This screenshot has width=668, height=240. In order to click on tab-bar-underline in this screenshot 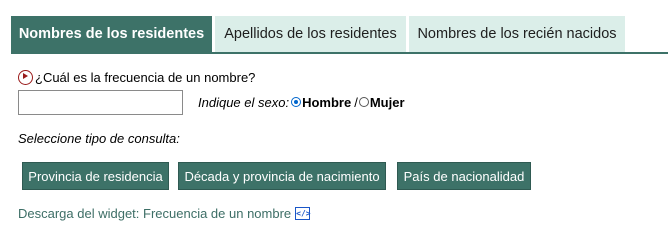, I will do `click(339, 53)`.